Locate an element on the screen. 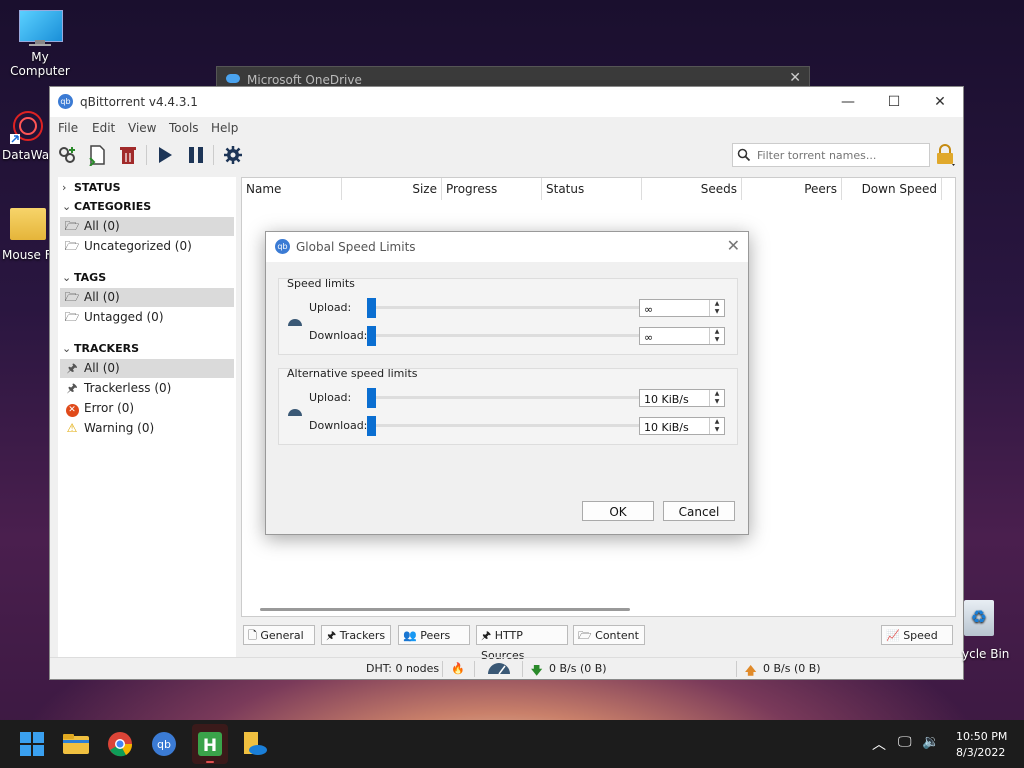 The height and width of the screenshot is (768, 1024). category-uncategorized: 🗁 Uncategorized (0) is located at coordinates (147, 246).